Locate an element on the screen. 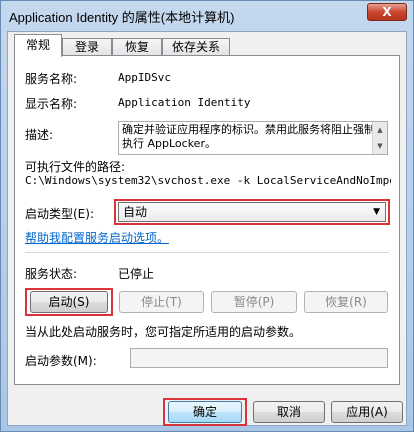 The width and height of the screenshot is (414, 432). startup-type-label: 启动类型(E): is located at coordinates (59, 214).